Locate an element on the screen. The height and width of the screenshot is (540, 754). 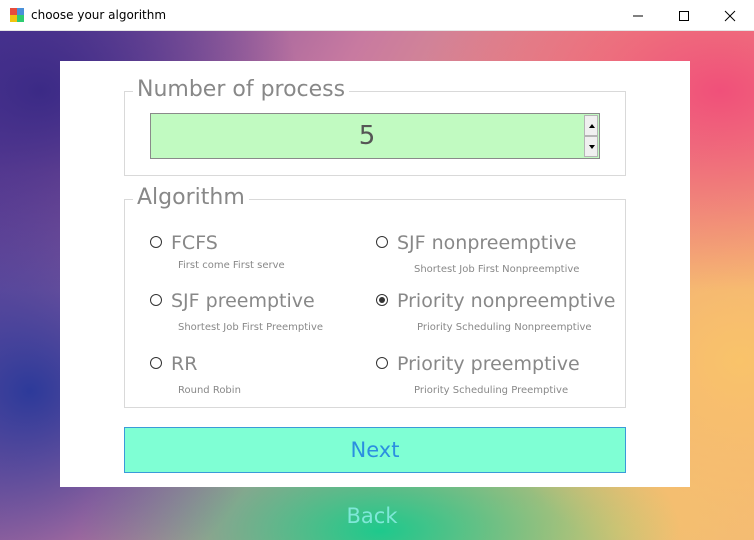
arrow-down-icon is located at coordinates (592, 147).